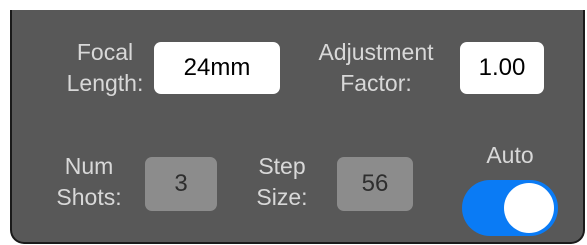 The height and width of the screenshot is (245, 587). Describe the element at coordinates (529, 208) in the screenshot. I see `toggle-knob` at that location.